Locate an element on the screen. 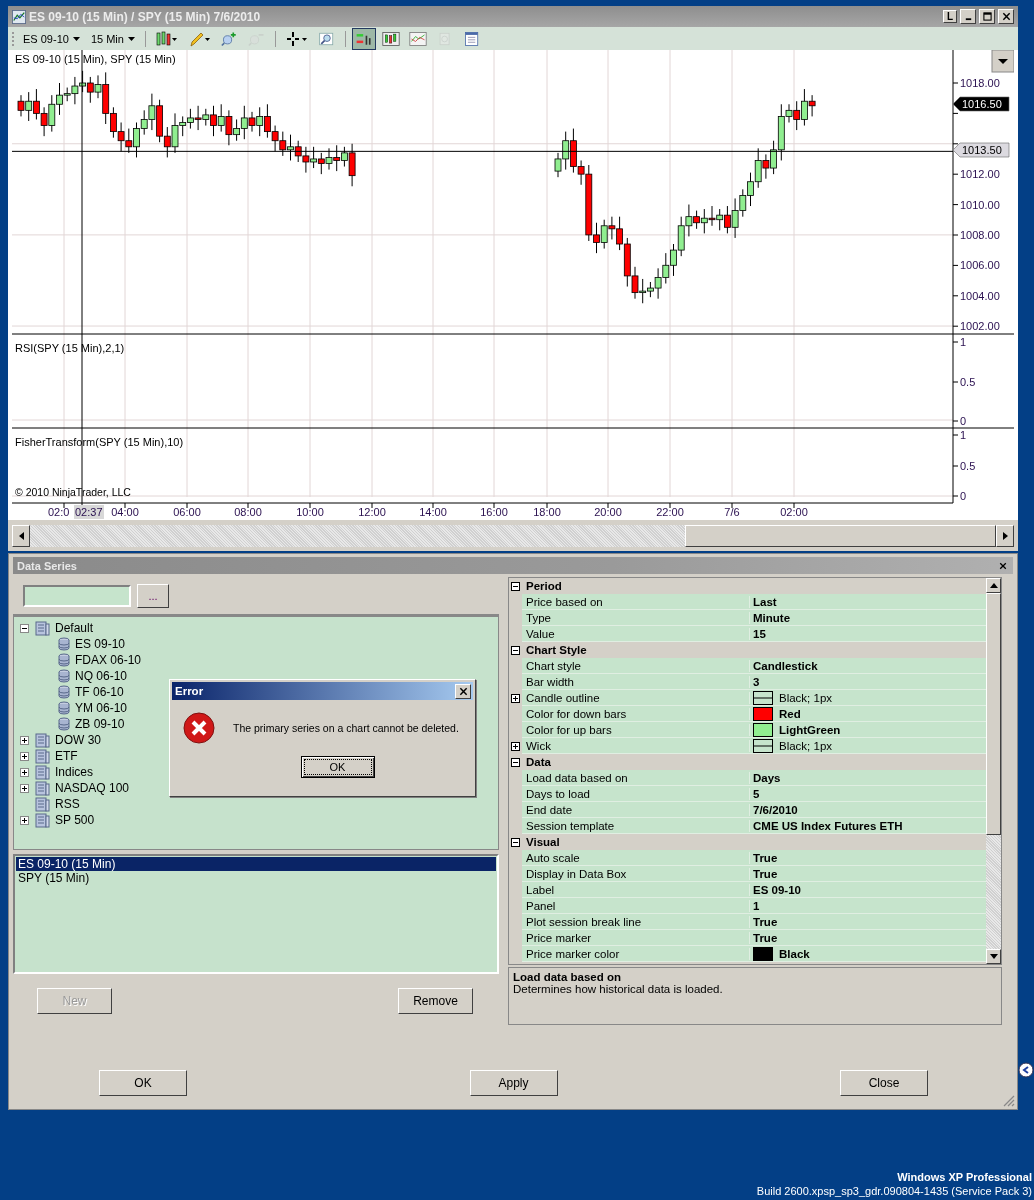 This screenshot has width=1034, height=1200. property-row: Plot session break line True is located at coordinates (754, 922).